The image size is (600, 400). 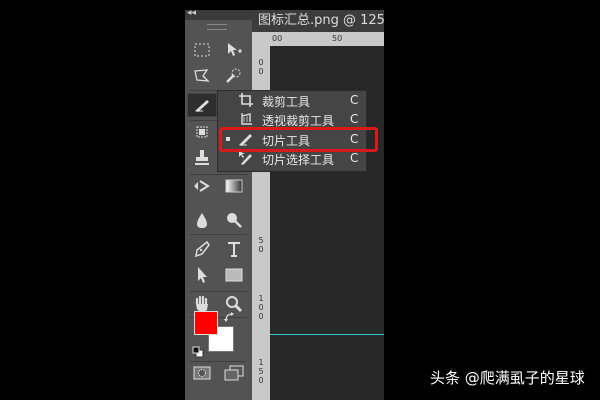 What do you see at coordinates (246, 100) in the screenshot?
I see `crop-icon` at bounding box center [246, 100].